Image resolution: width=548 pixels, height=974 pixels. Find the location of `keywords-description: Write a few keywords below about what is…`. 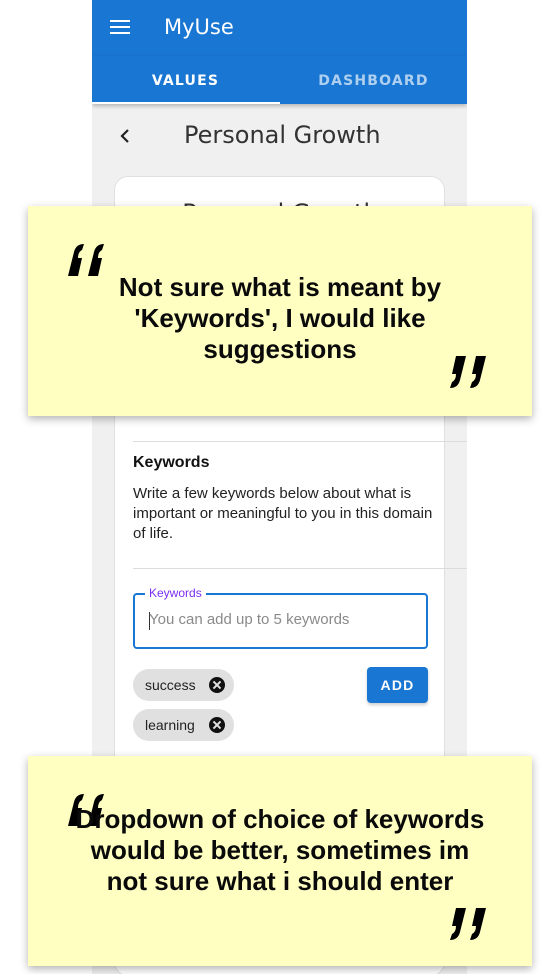

keywords-description: Write a few keywords below about what is… is located at coordinates (283, 513).